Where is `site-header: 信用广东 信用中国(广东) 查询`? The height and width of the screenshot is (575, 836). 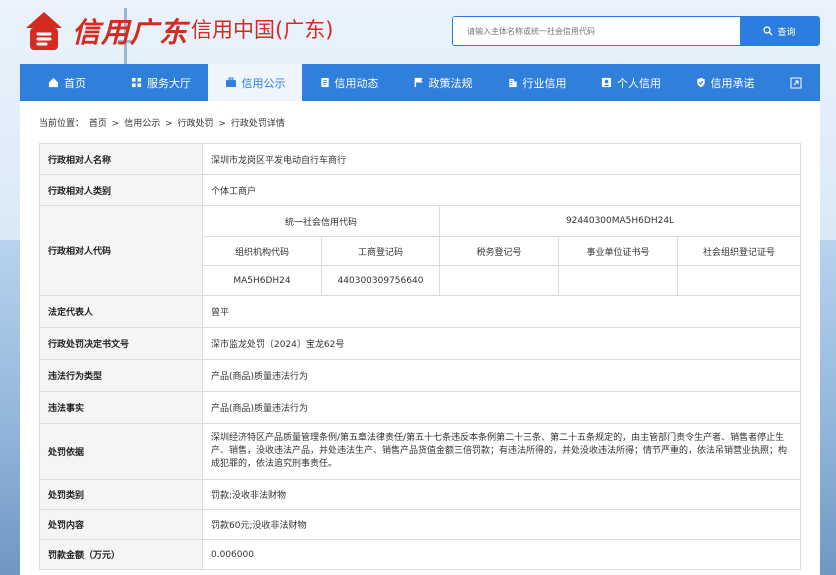 site-header: 信用广东 信用中国(广东) 查询 is located at coordinates (418, 31).